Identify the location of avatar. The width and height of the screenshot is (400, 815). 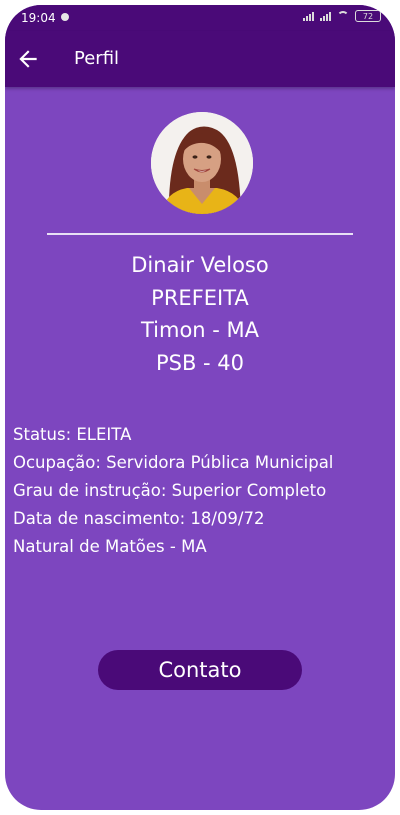
(202, 163).